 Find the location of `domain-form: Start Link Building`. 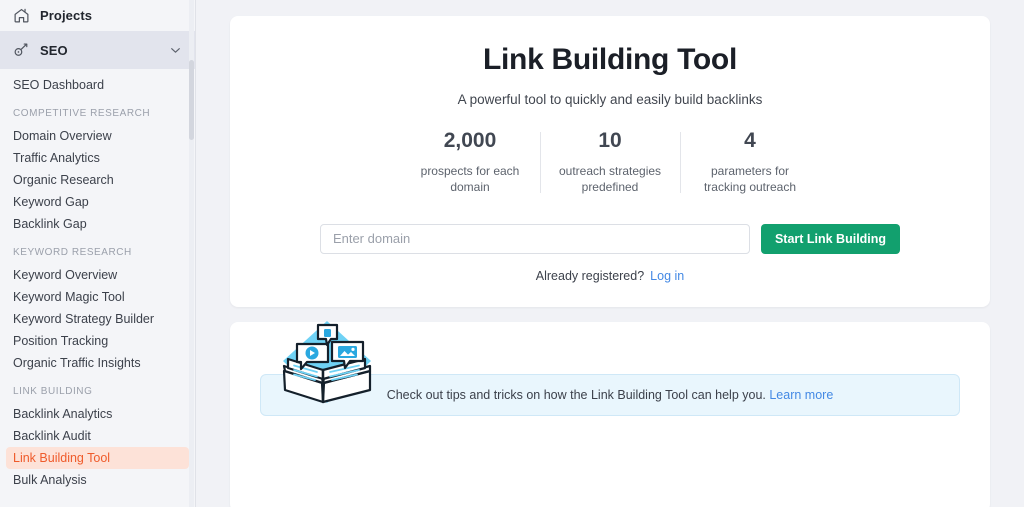

domain-form: Start Link Building is located at coordinates (610, 238).